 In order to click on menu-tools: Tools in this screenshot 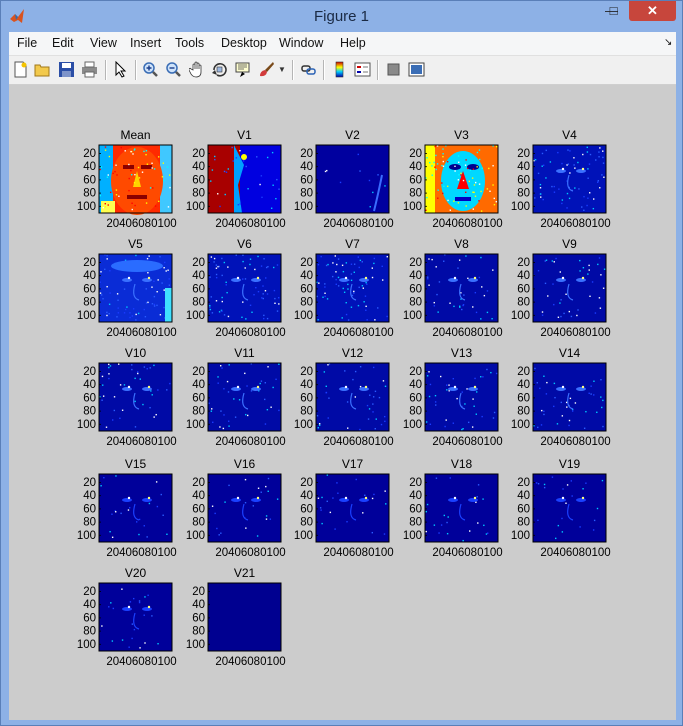, I will do `click(189, 43)`.